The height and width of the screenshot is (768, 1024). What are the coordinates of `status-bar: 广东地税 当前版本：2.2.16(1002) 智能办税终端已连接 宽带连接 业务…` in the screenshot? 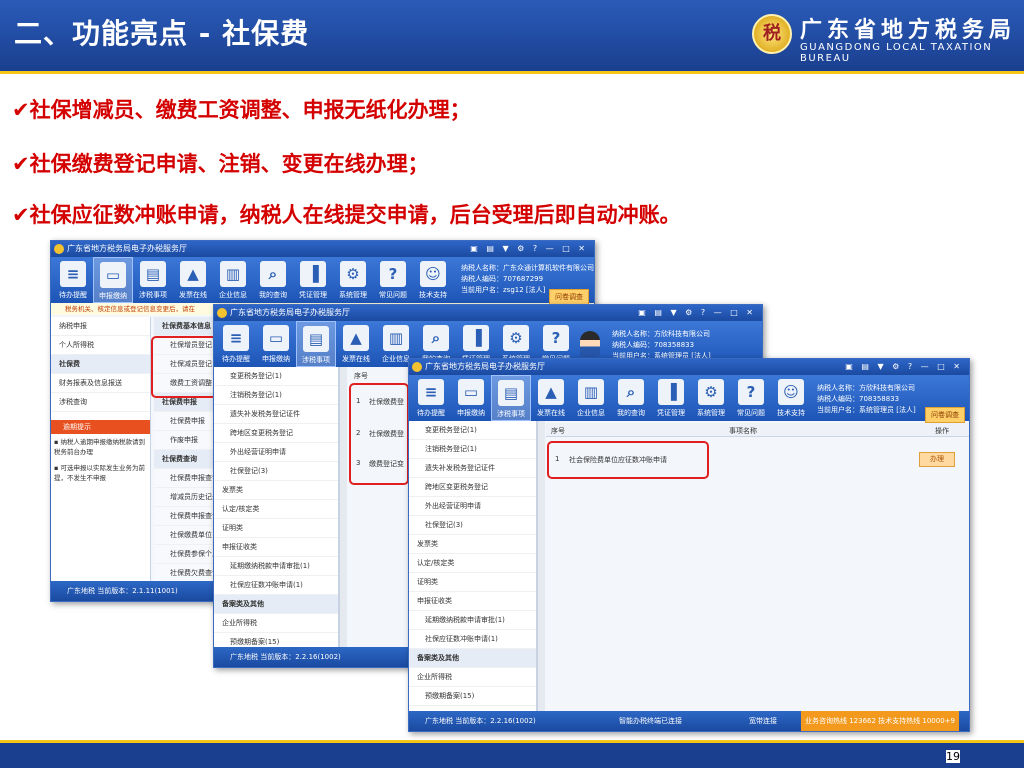 It's located at (689, 721).